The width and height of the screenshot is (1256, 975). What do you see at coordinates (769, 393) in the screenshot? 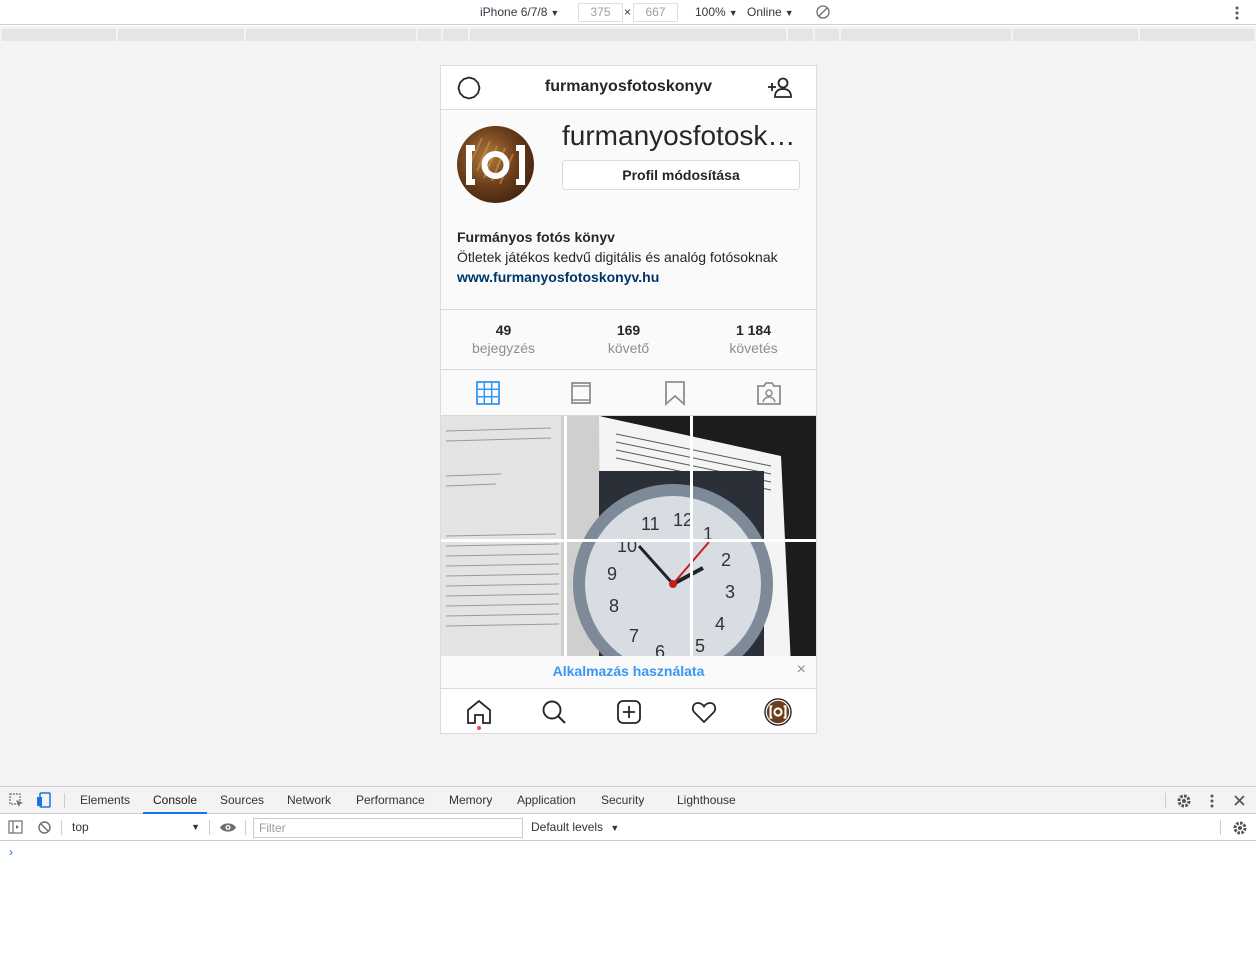
I see `tagged-photos-icon` at bounding box center [769, 393].